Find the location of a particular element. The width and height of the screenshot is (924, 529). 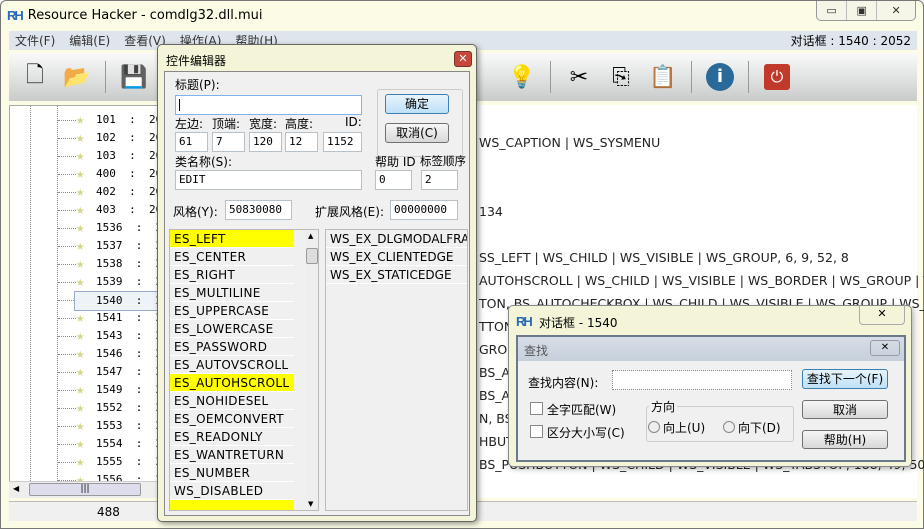

up-radio is located at coordinates (654, 427).